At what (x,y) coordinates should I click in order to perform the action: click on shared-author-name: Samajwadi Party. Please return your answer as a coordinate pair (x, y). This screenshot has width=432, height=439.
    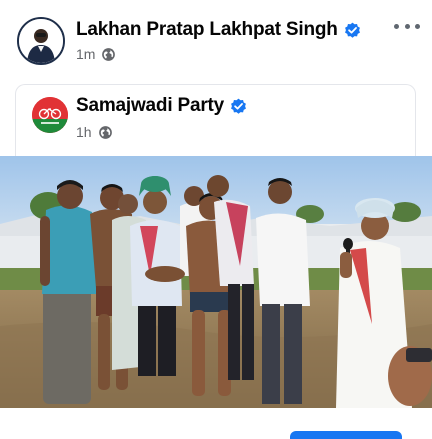
    Looking at the image, I should click on (150, 106).